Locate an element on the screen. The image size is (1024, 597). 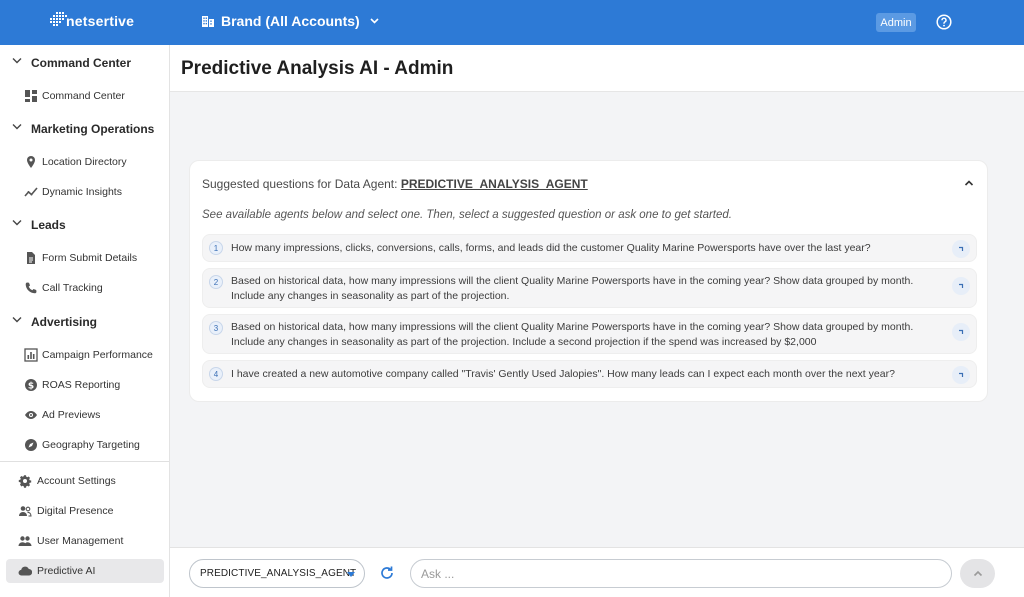
top-bar: netsertive Brand (All Accounts) Admin is located at coordinates (512, 22).